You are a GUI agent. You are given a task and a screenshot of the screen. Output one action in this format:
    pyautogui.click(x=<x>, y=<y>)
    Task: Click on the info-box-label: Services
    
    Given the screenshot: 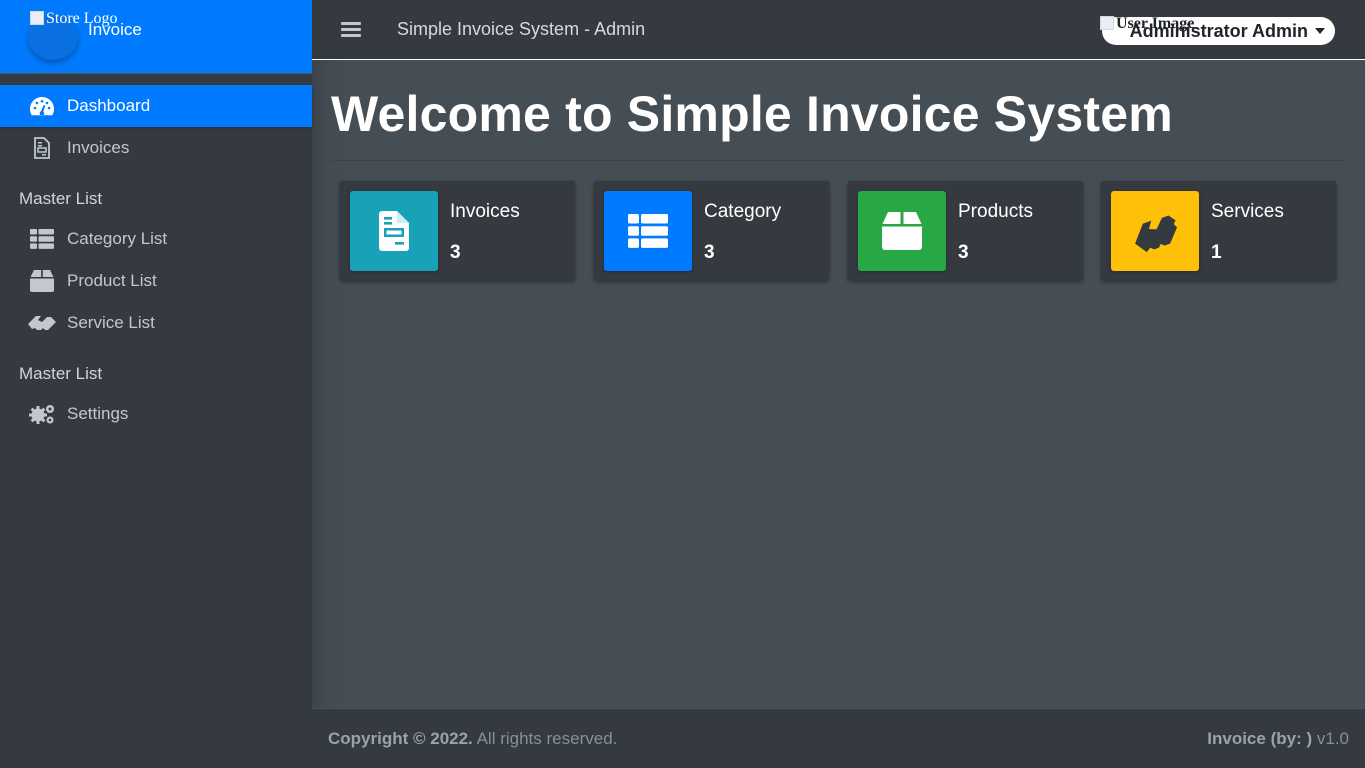 What is the action you would take?
    pyautogui.click(x=1247, y=211)
    